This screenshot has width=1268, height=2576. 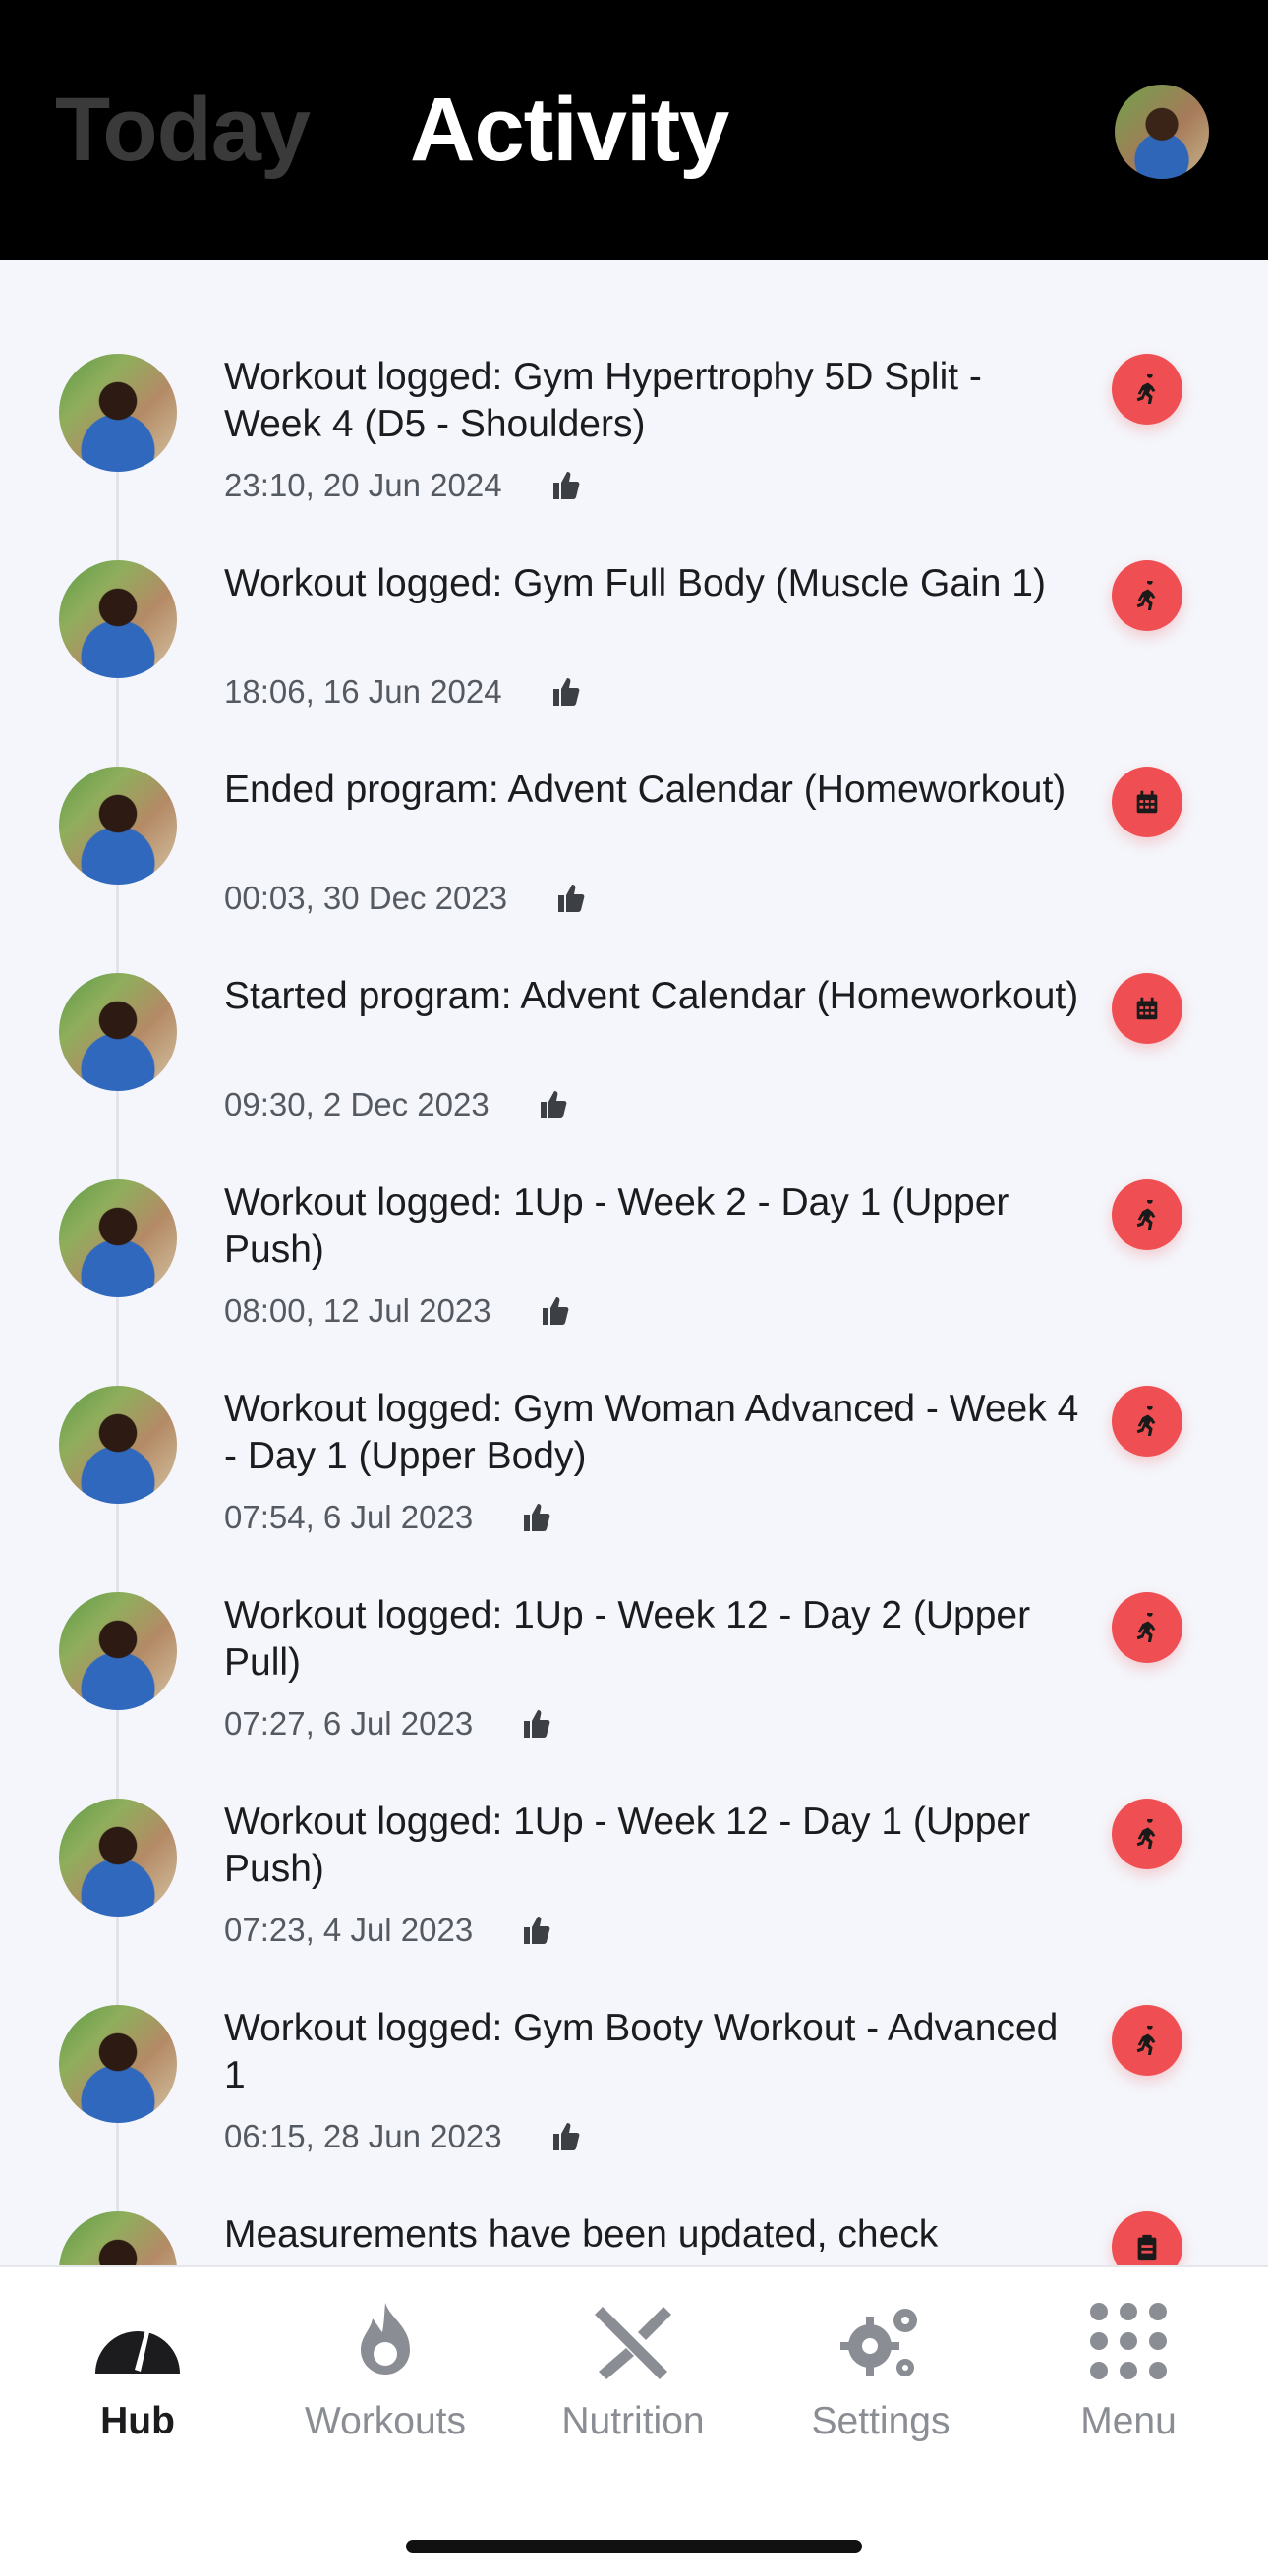 I want to click on activity-meta: 07:27, 6 Jul 2023, so click(x=388, y=1724).